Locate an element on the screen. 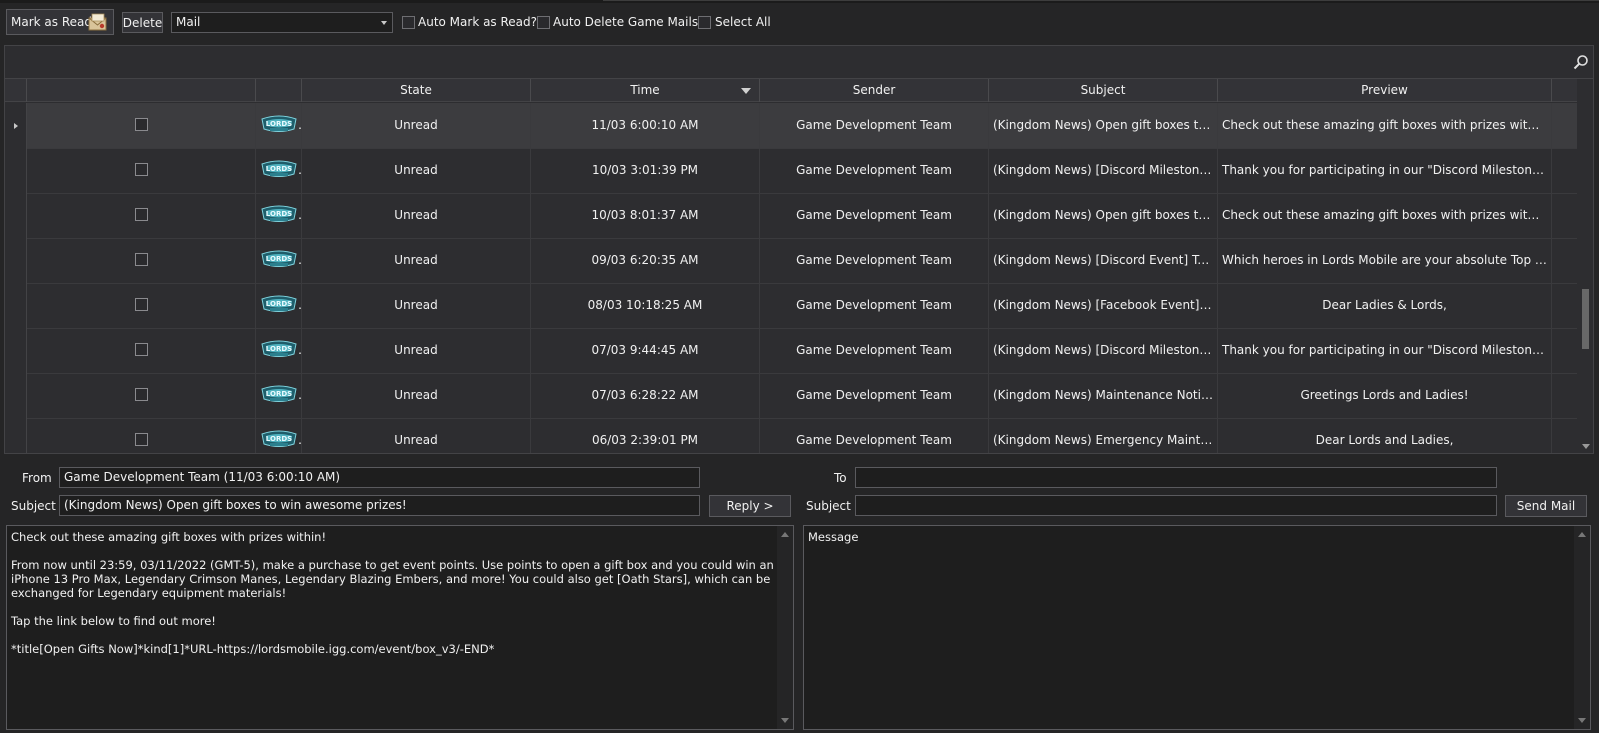  auto-mark-read-checkbox is located at coordinates (408, 22).